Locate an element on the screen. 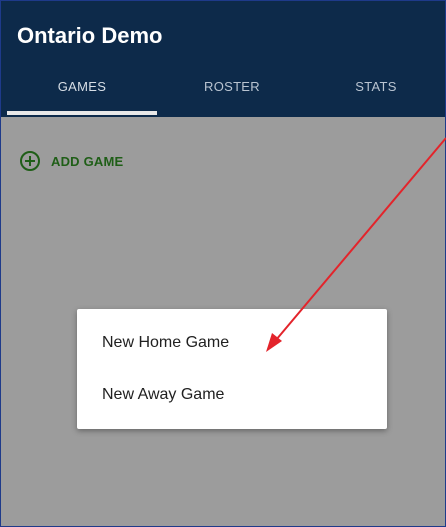  add-game-button: ADD GAME is located at coordinates (71, 161).